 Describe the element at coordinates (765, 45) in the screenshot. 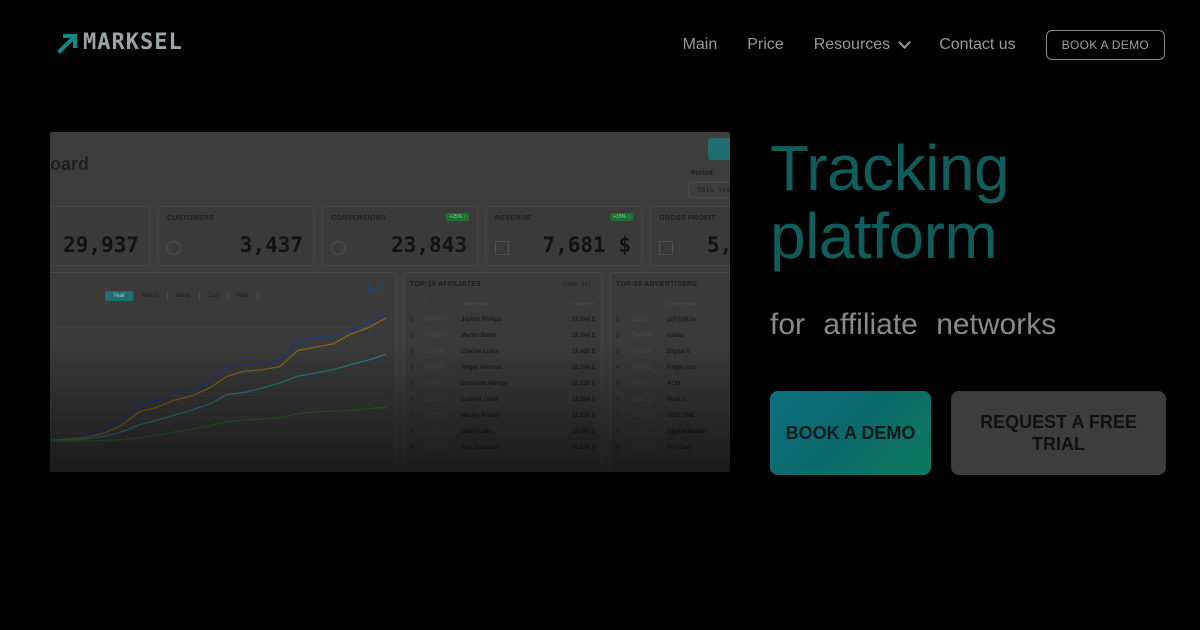

I see `nav-price: Price` at that location.